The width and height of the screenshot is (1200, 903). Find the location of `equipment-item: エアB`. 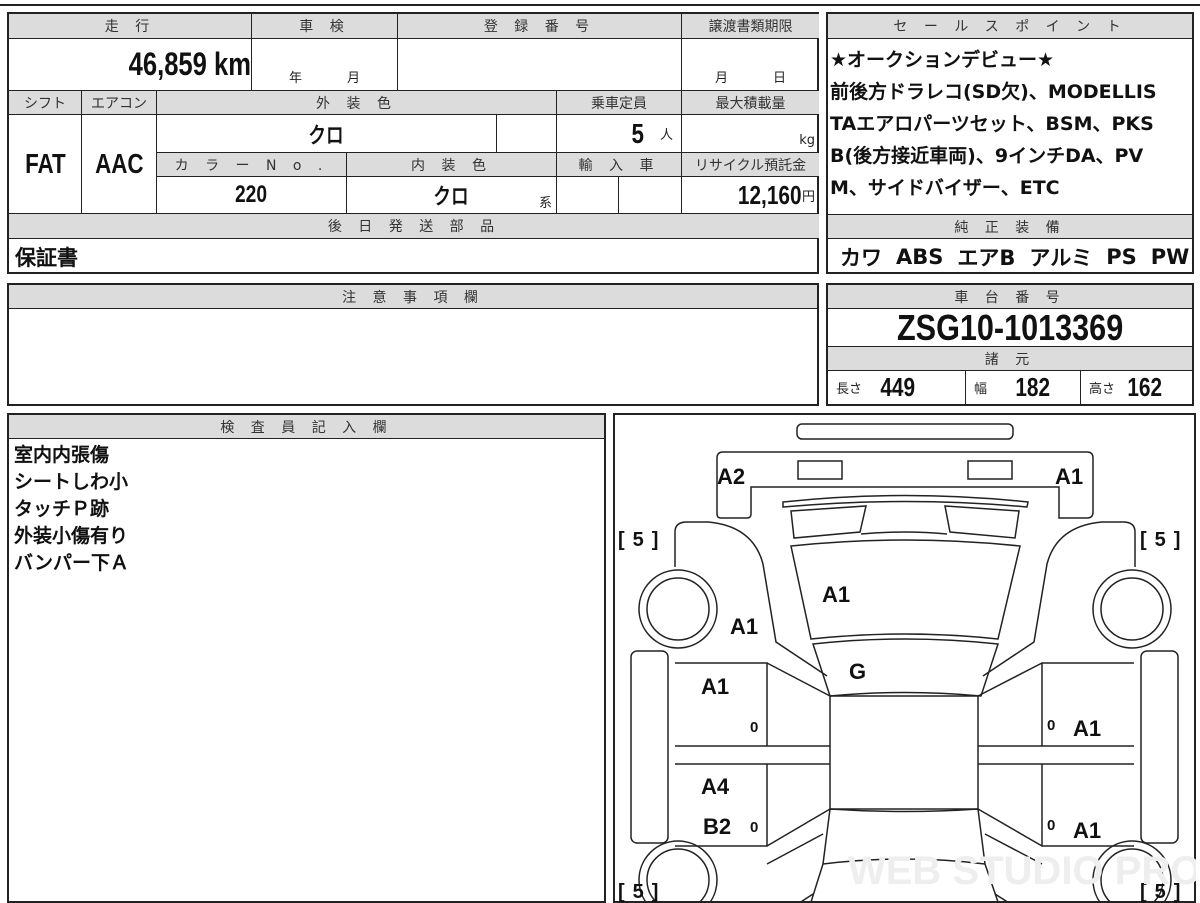

equipment-item: エアB is located at coordinates (986, 258).